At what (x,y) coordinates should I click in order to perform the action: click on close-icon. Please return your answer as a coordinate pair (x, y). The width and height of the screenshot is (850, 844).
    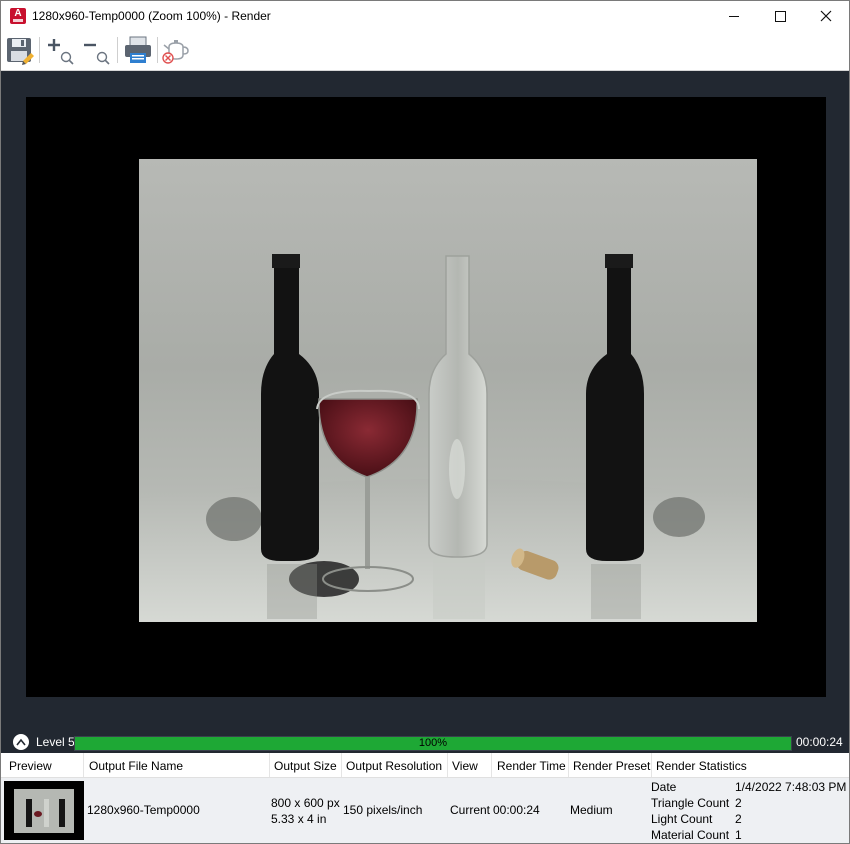
    Looking at the image, I should click on (826, 16).